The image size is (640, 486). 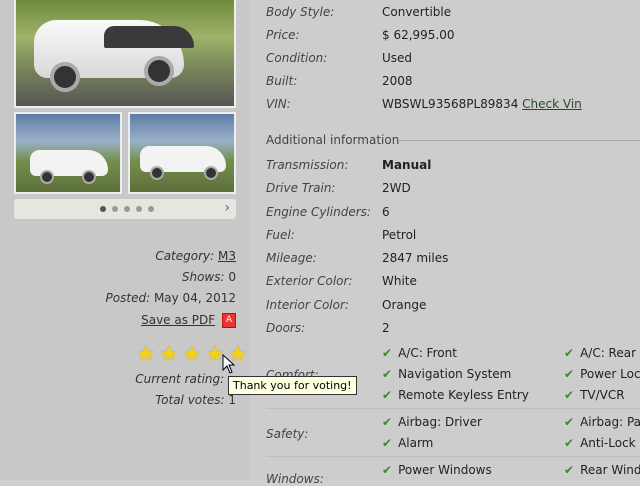 What do you see at coordinates (399, 281) in the screenshot?
I see `spec-value: White` at bounding box center [399, 281].